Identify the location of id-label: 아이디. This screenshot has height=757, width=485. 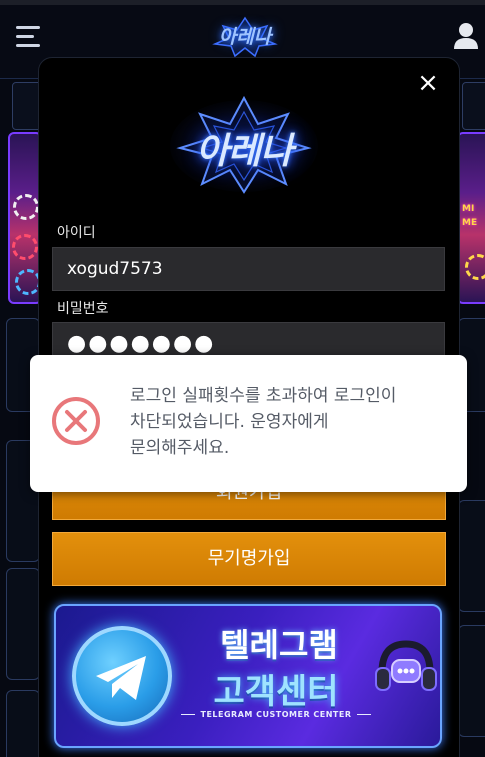
(76, 233).